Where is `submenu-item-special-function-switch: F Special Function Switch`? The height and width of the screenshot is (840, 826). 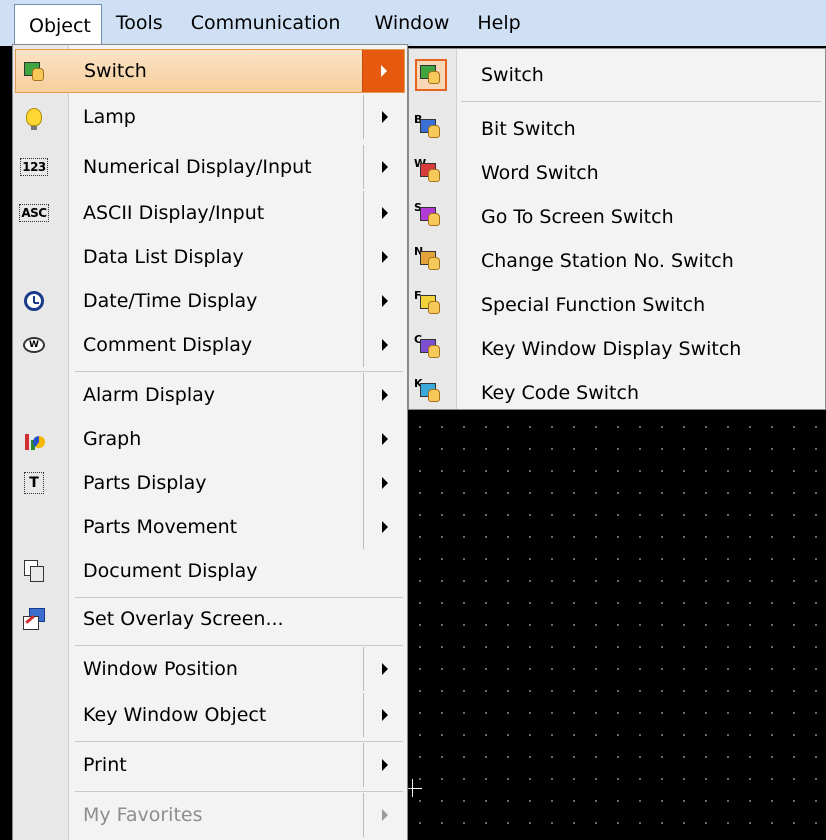 submenu-item-special-function-switch: F Special Function Switch is located at coordinates (617, 305).